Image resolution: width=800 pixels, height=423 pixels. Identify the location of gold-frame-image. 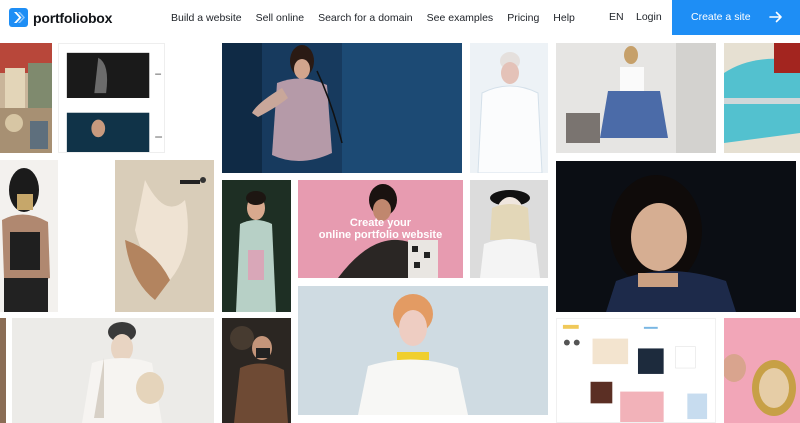
(762, 370).